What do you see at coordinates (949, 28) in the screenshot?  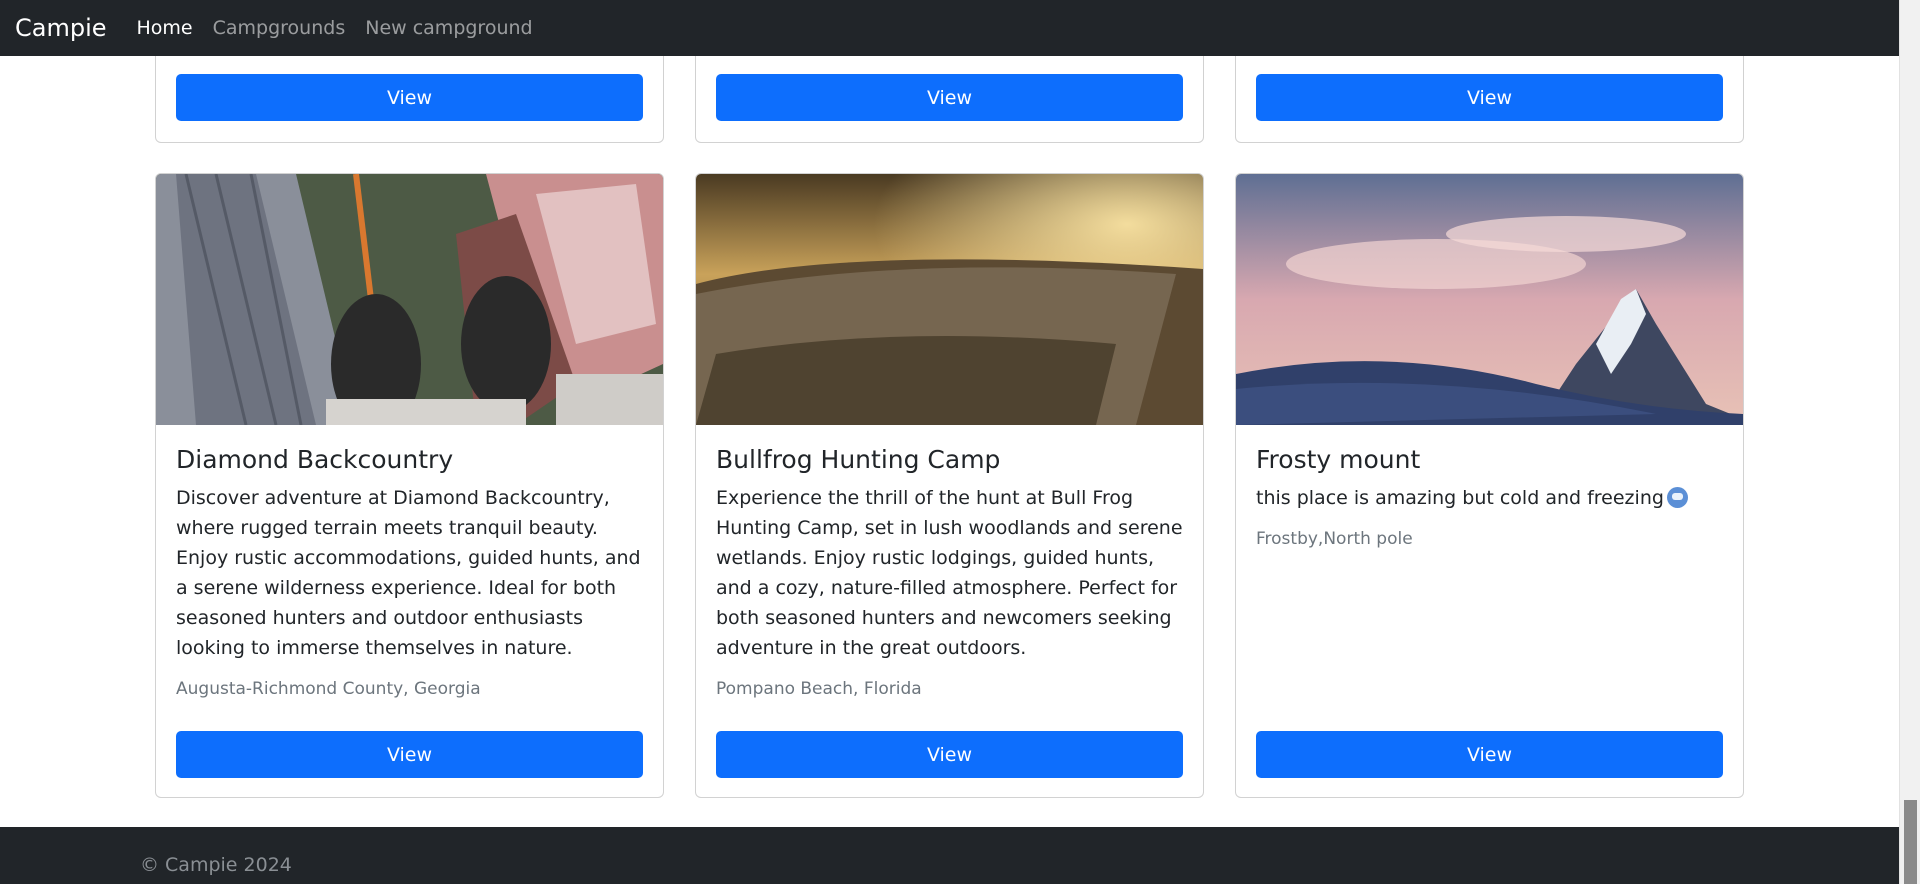 I see `navbar: Campie Home Campgrounds New campground` at bounding box center [949, 28].